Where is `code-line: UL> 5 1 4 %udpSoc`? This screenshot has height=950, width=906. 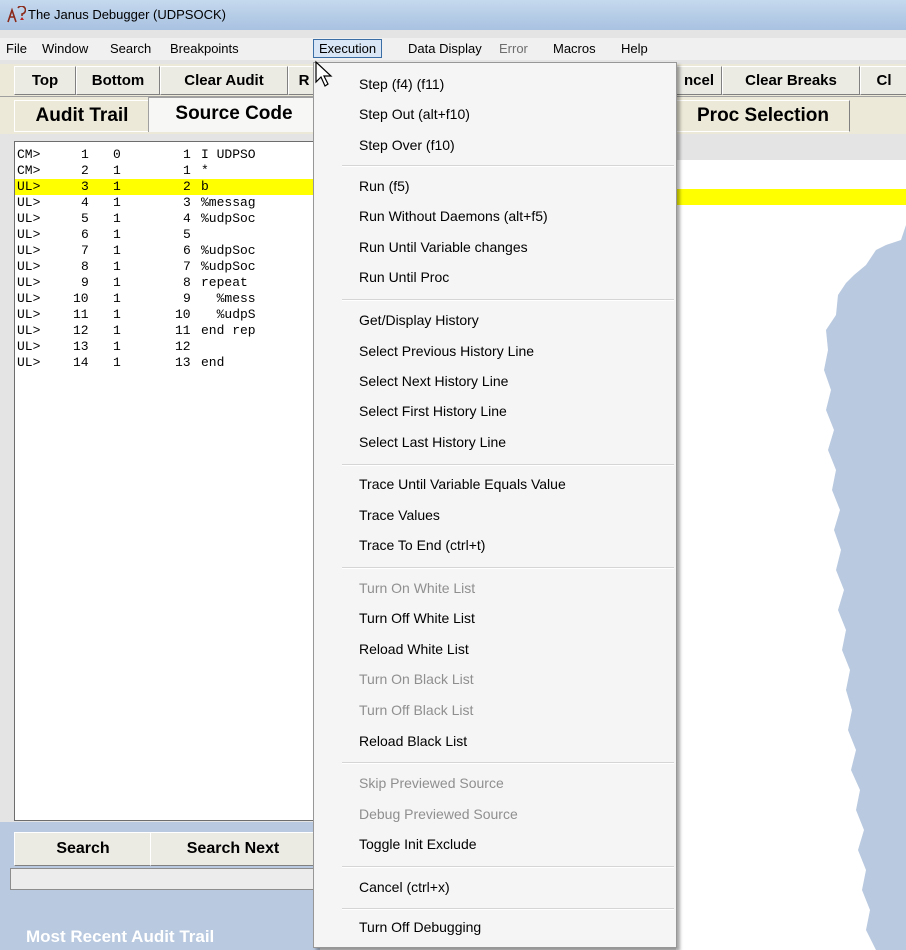 code-line: UL> 5 1 4 %udpSoc is located at coordinates (165, 219).